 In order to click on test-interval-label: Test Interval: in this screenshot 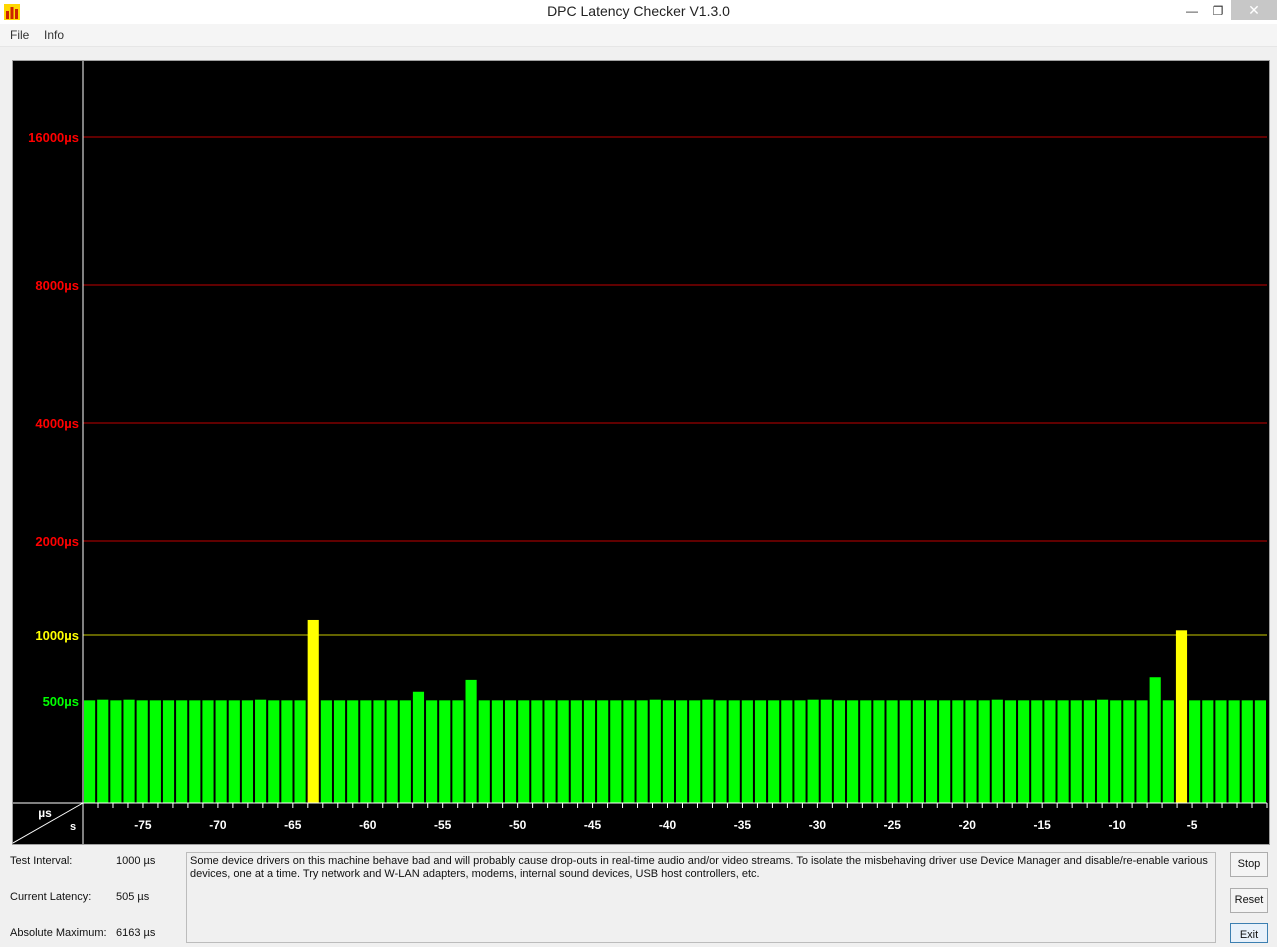, I will do `click(41, 861)`.